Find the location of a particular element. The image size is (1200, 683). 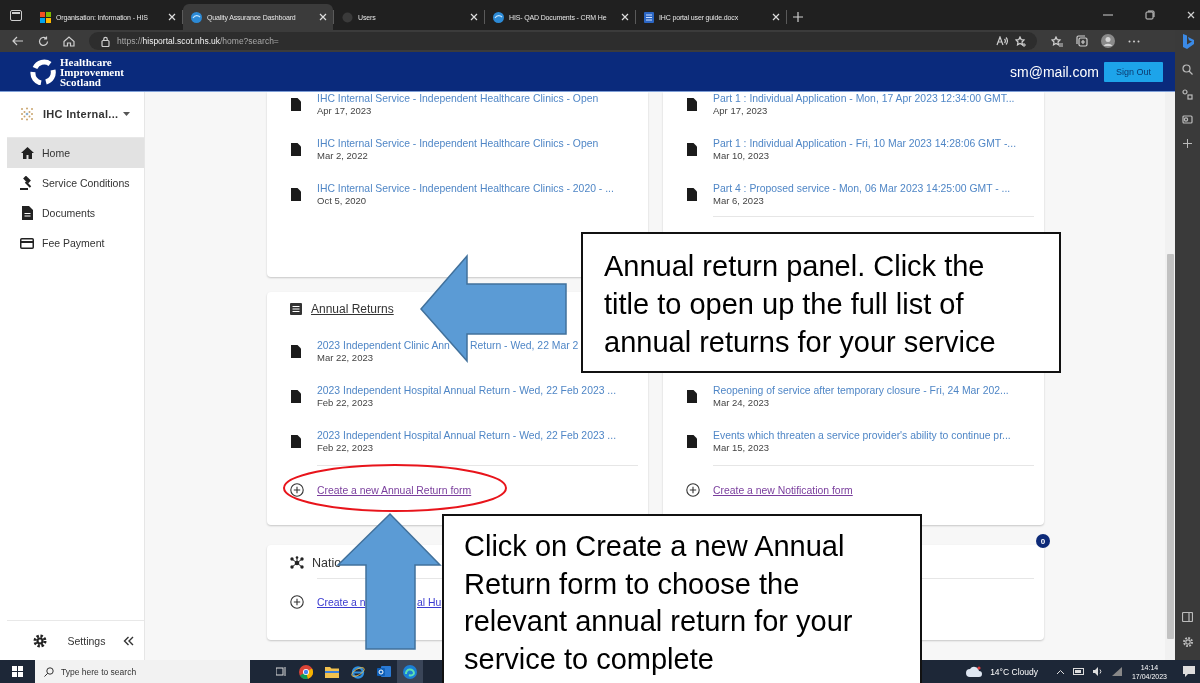

battery-icon is located at coordinates (1078, 671).